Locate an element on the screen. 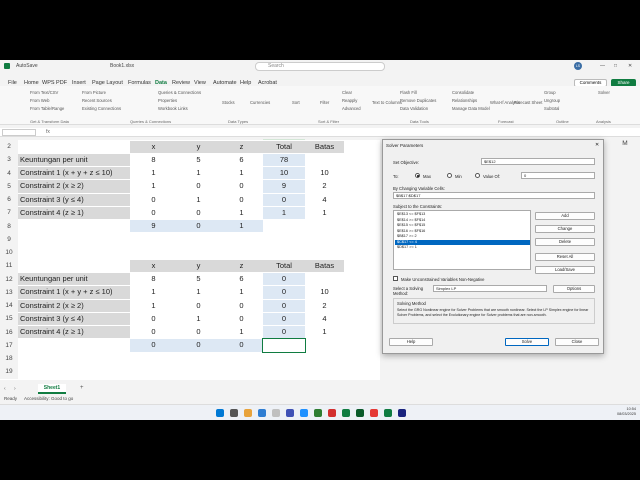 The width and height of the screenshot is (640, 480). row-header: 5 is located at coordinates (9, 186).